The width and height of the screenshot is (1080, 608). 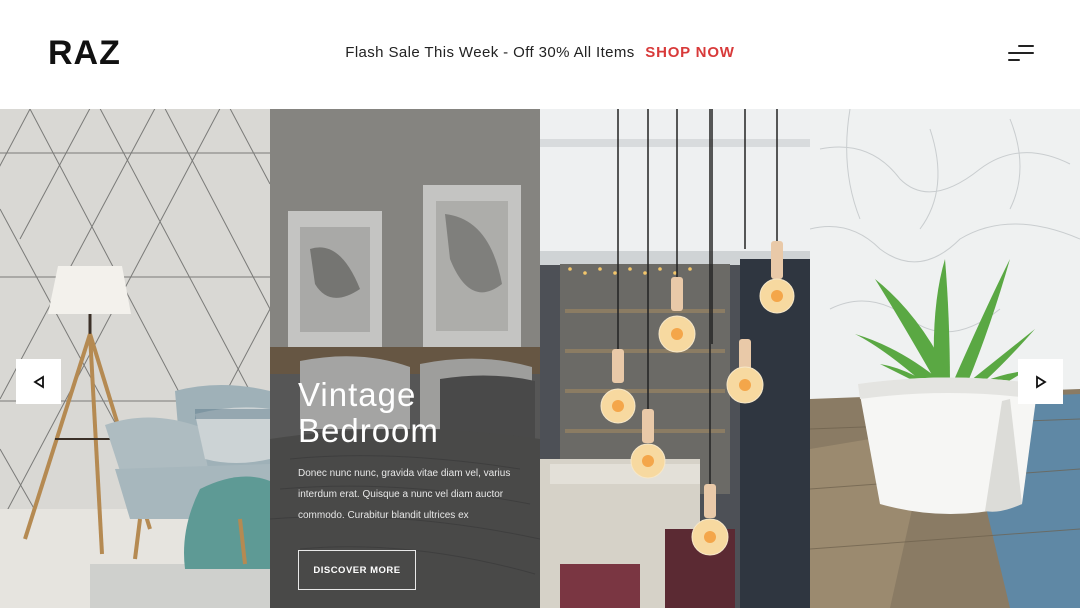 I want to click on slider-prev-button, so click(x=38, y=381).